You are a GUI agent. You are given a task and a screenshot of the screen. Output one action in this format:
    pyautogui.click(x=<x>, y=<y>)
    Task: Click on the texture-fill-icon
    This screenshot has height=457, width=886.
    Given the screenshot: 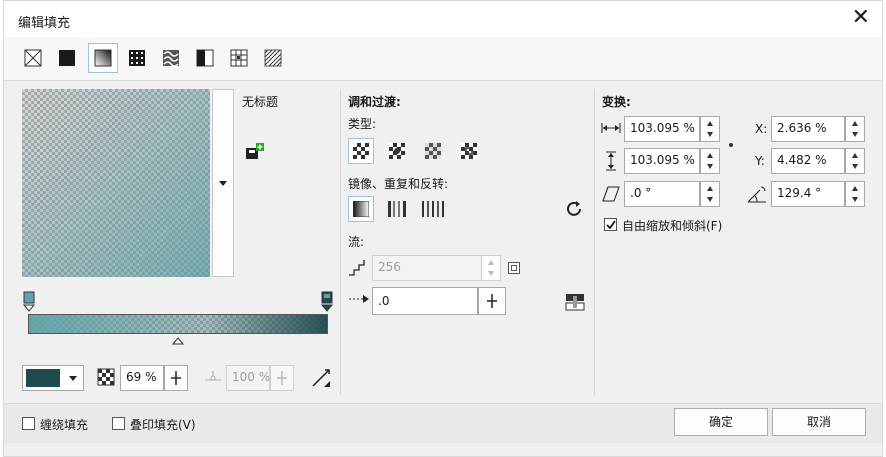 What is the action you would take?
    pyautogui.click(x=239, y=58)
    